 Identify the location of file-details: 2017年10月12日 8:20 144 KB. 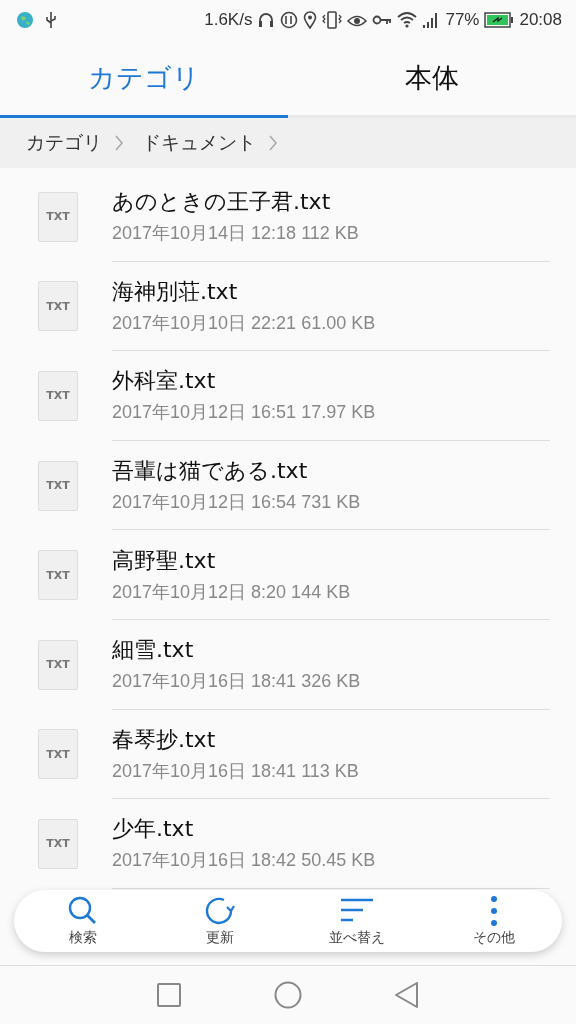
(232, 592).